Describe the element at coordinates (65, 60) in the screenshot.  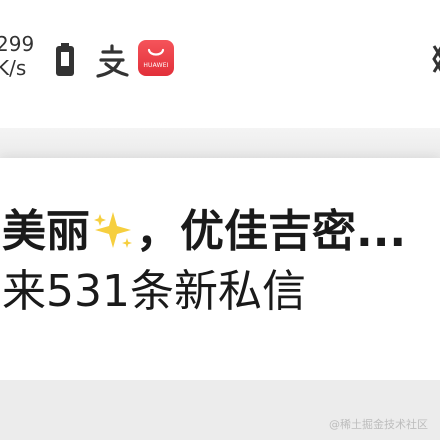
I see `battery-icon` at that location.